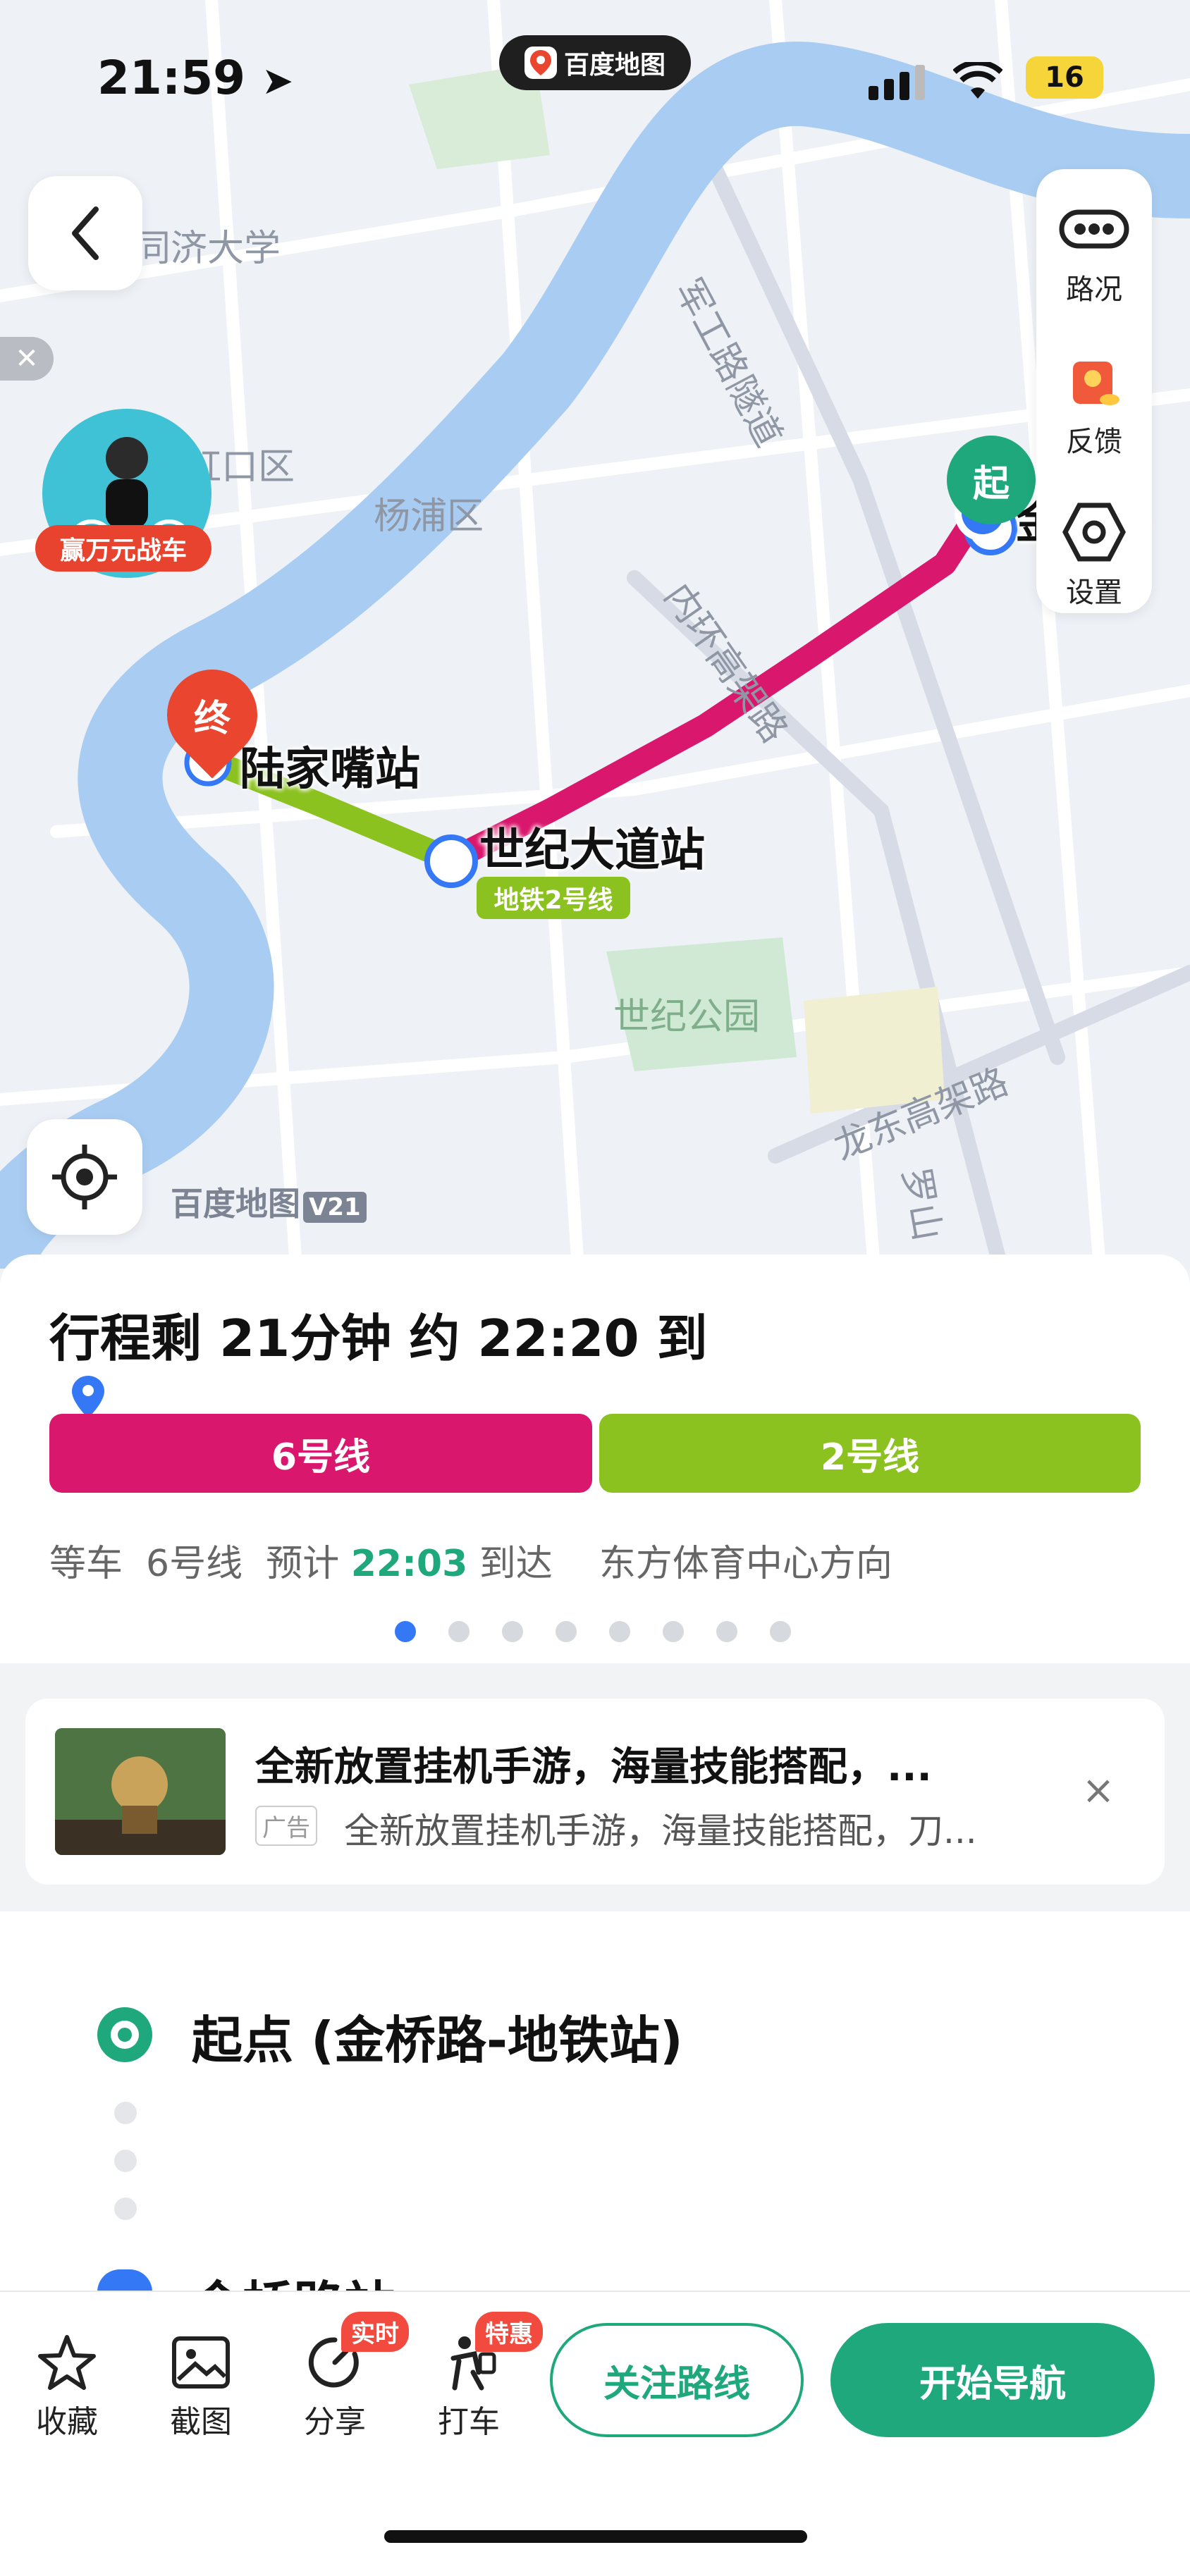 This screenshot has width=1190, height=2576. I want to click on back-button, so click(85, 233).